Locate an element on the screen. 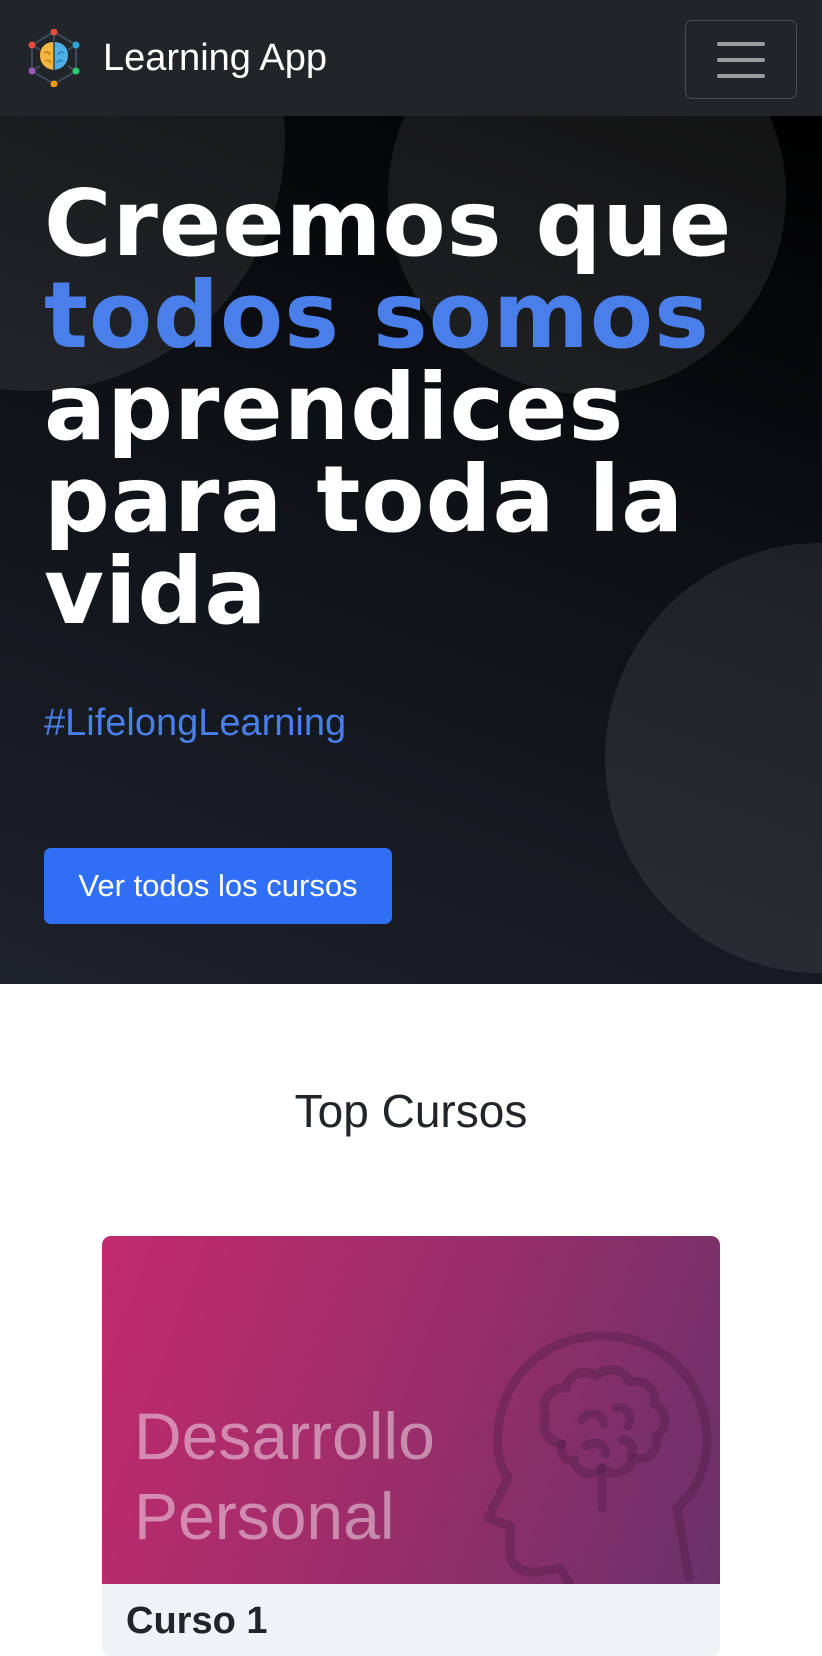 Image resolution: width=822 pixels, height=1656 pixels. hero-title-line: para toda la is located at coordinates (364, 499).